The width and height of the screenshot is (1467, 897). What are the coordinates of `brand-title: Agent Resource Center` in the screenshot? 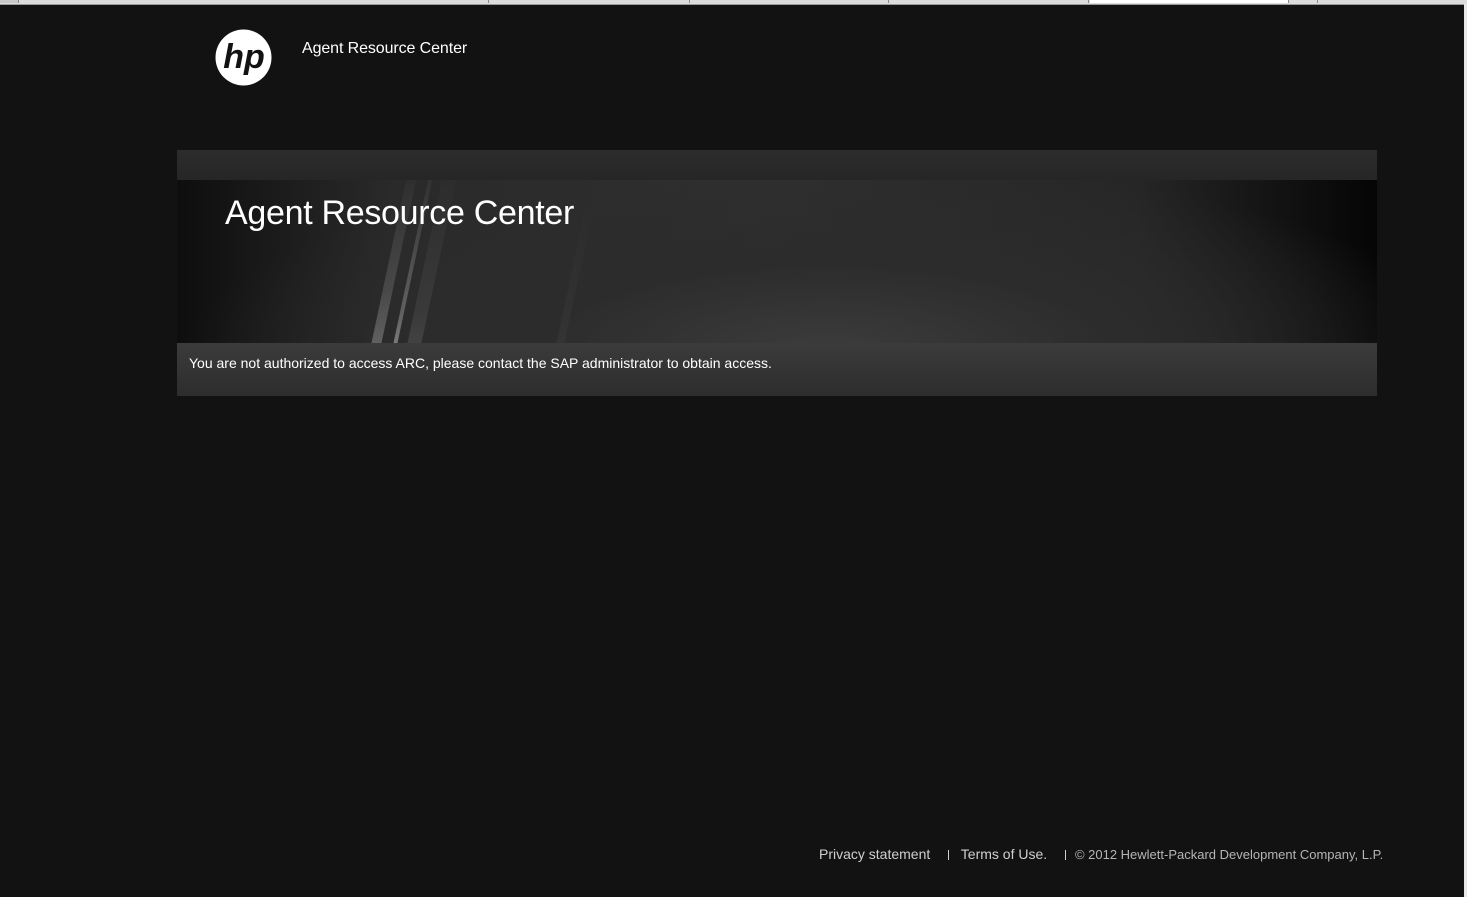 It's located at (385, 48).